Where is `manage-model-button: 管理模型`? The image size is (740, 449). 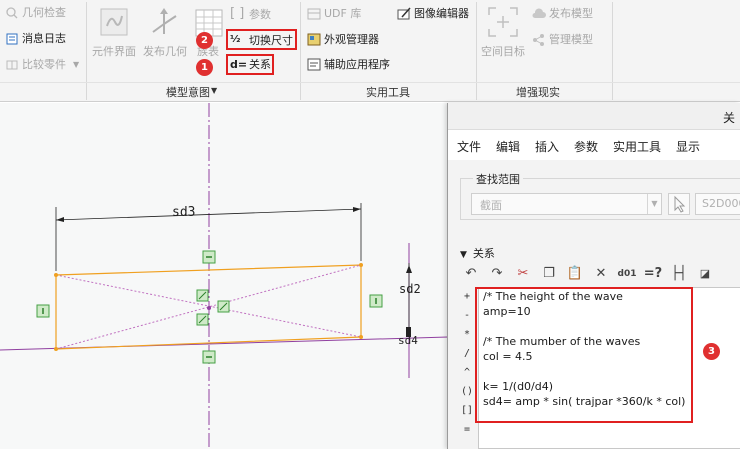
manage-model-button: 管理模型 is located at coordinates (571, 40).